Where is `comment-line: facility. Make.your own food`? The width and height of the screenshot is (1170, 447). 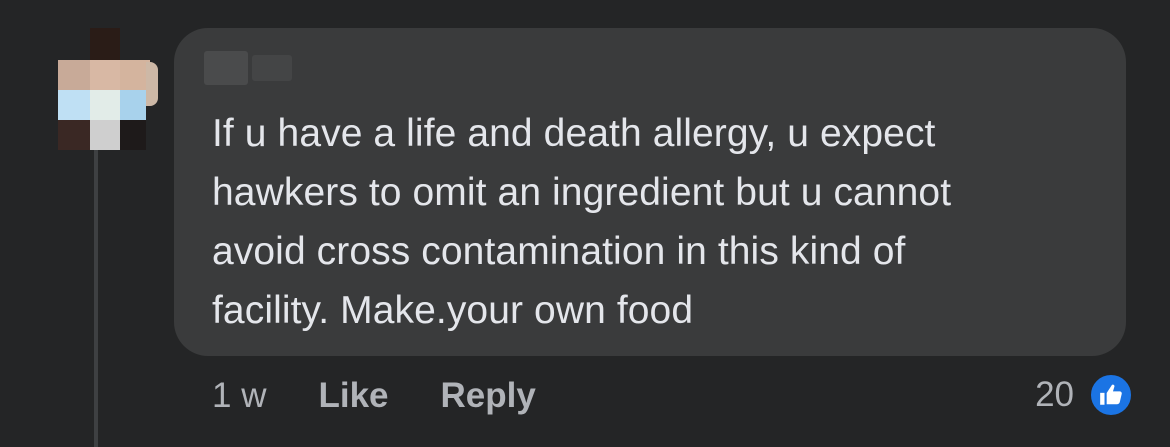
comment-line: facility. Make.your own food is located at coordinates (453, 310).